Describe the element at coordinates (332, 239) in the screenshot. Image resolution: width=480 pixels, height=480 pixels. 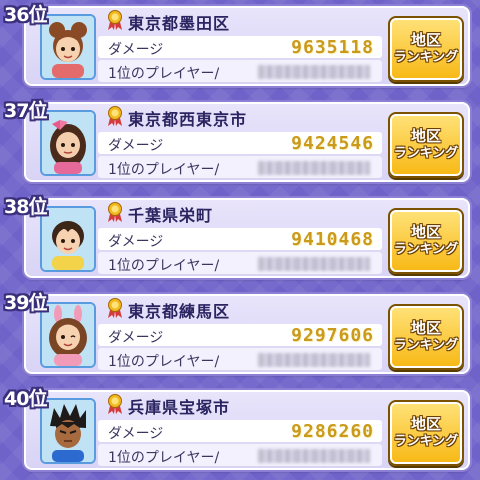
I see `damage-value: 9410468` at that location.